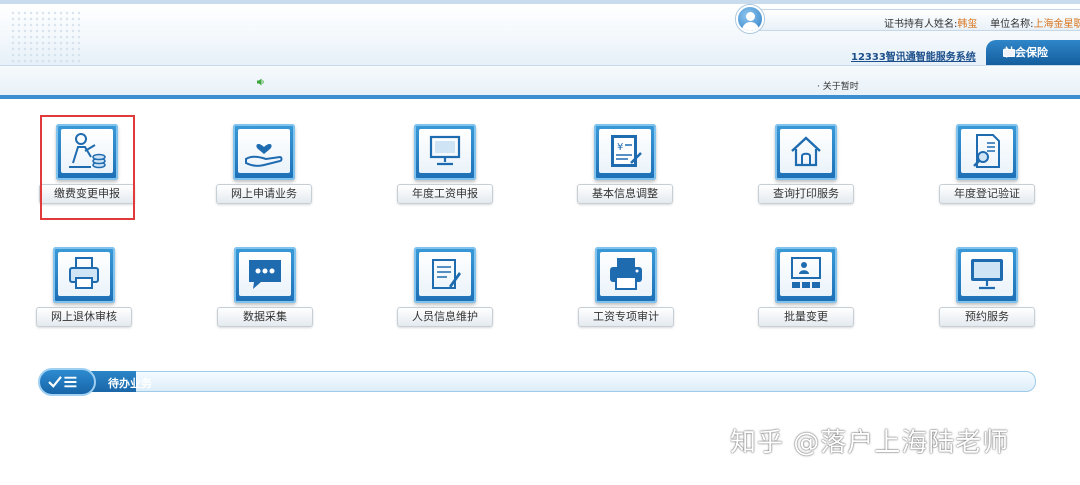 The height and width of the screenshot is (485, 1080). What do you see at coordinates (838, 85) in the screenshot?
I see `notice-text: · 关于暂时` at bounding box center [838, 85].